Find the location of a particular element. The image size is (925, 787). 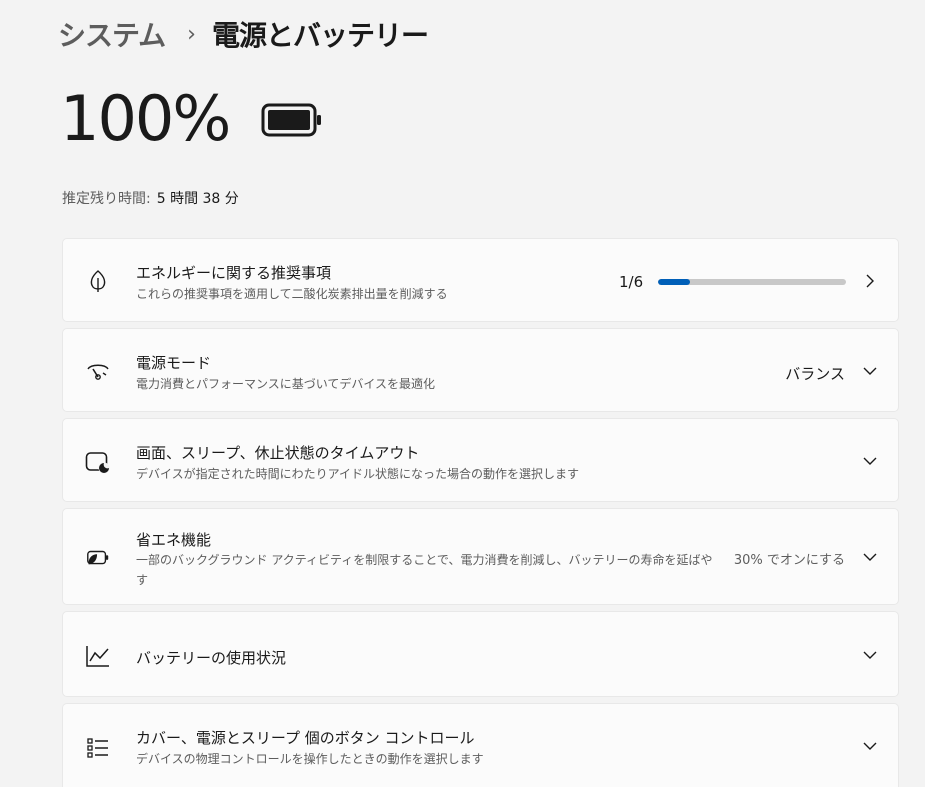

leaf-icon is located at coordinates (98, 281).